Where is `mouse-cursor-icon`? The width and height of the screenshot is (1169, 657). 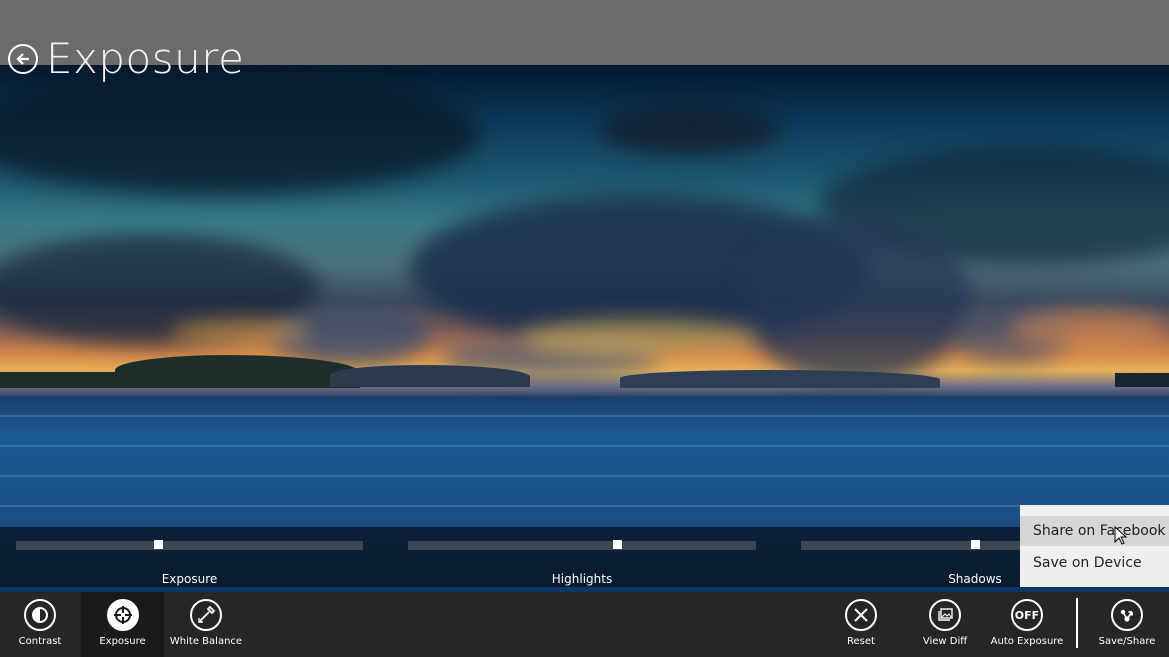 mouse-cursor-icon is located at coordinates (1121, 535).